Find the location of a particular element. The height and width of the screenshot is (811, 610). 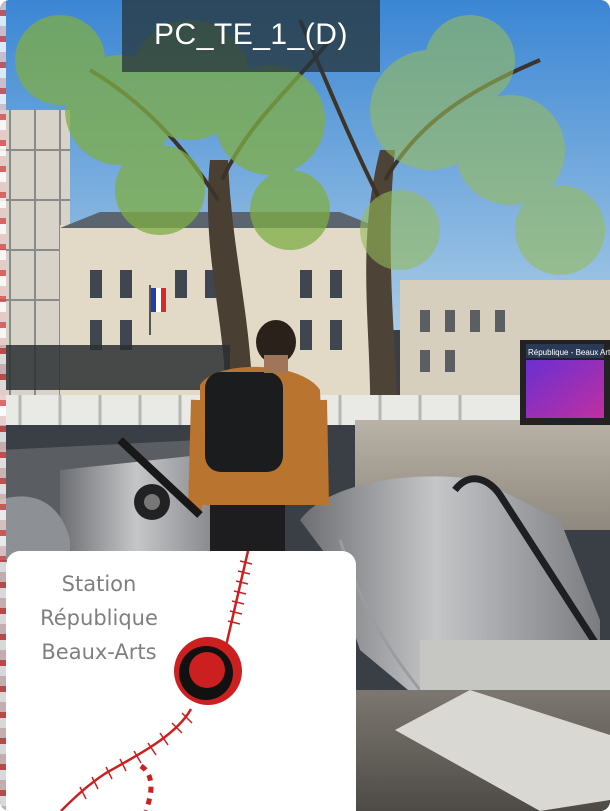

metro-sign: République - Beaux Arts is located at coordinates (565, 382).